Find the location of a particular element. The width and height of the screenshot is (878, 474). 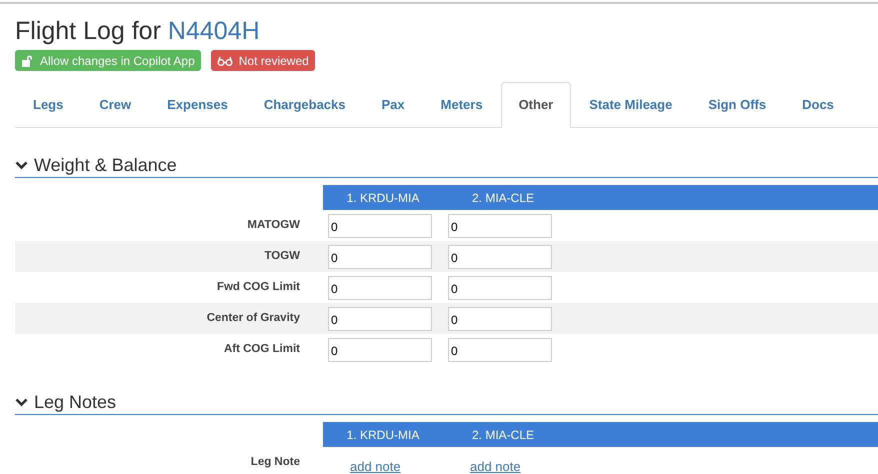

tab: Sign Offs is located at coordinates (737, 105).